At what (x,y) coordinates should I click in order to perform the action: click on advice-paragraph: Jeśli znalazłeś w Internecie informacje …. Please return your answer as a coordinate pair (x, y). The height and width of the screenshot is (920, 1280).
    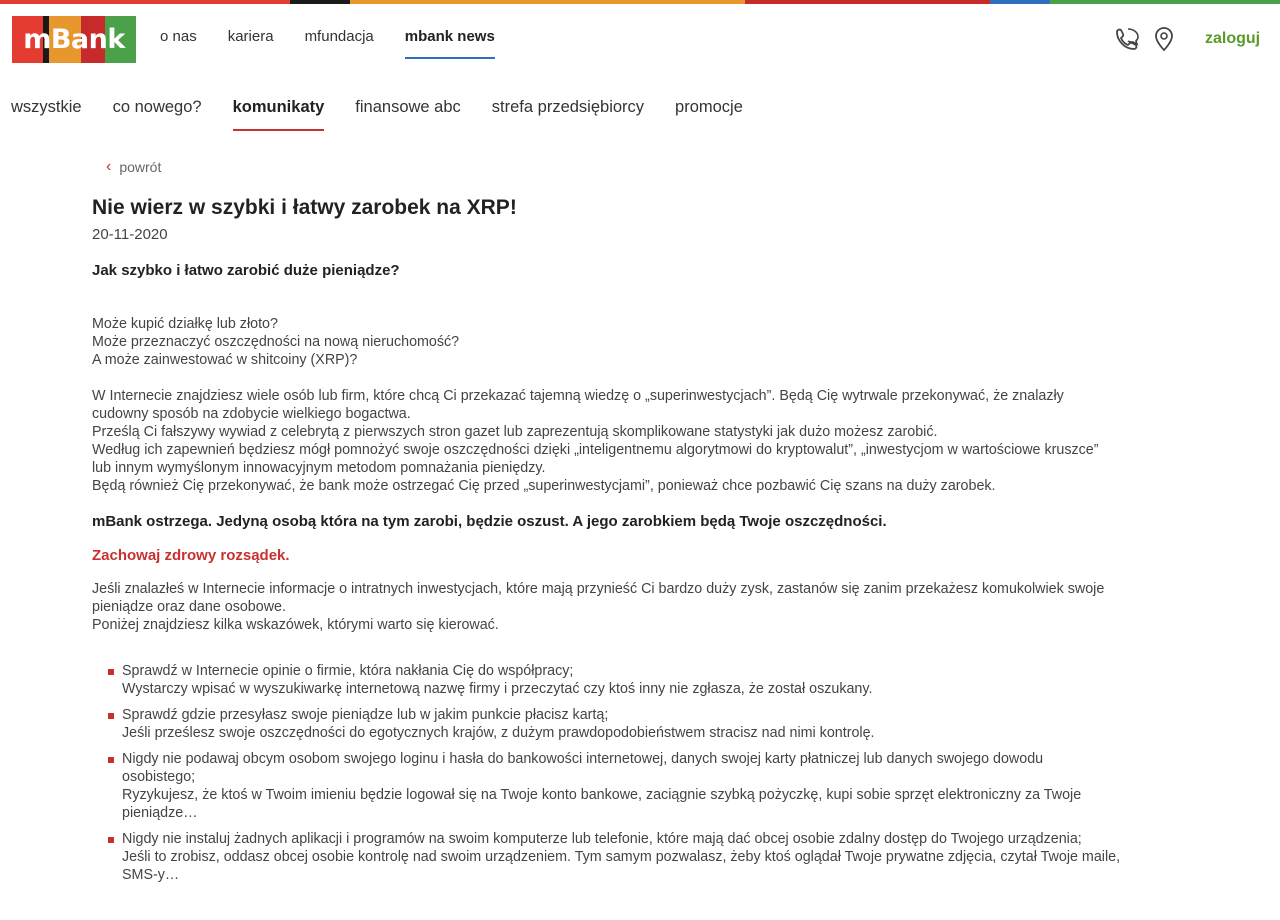
    Looking at the image, I should click on (639, 607).